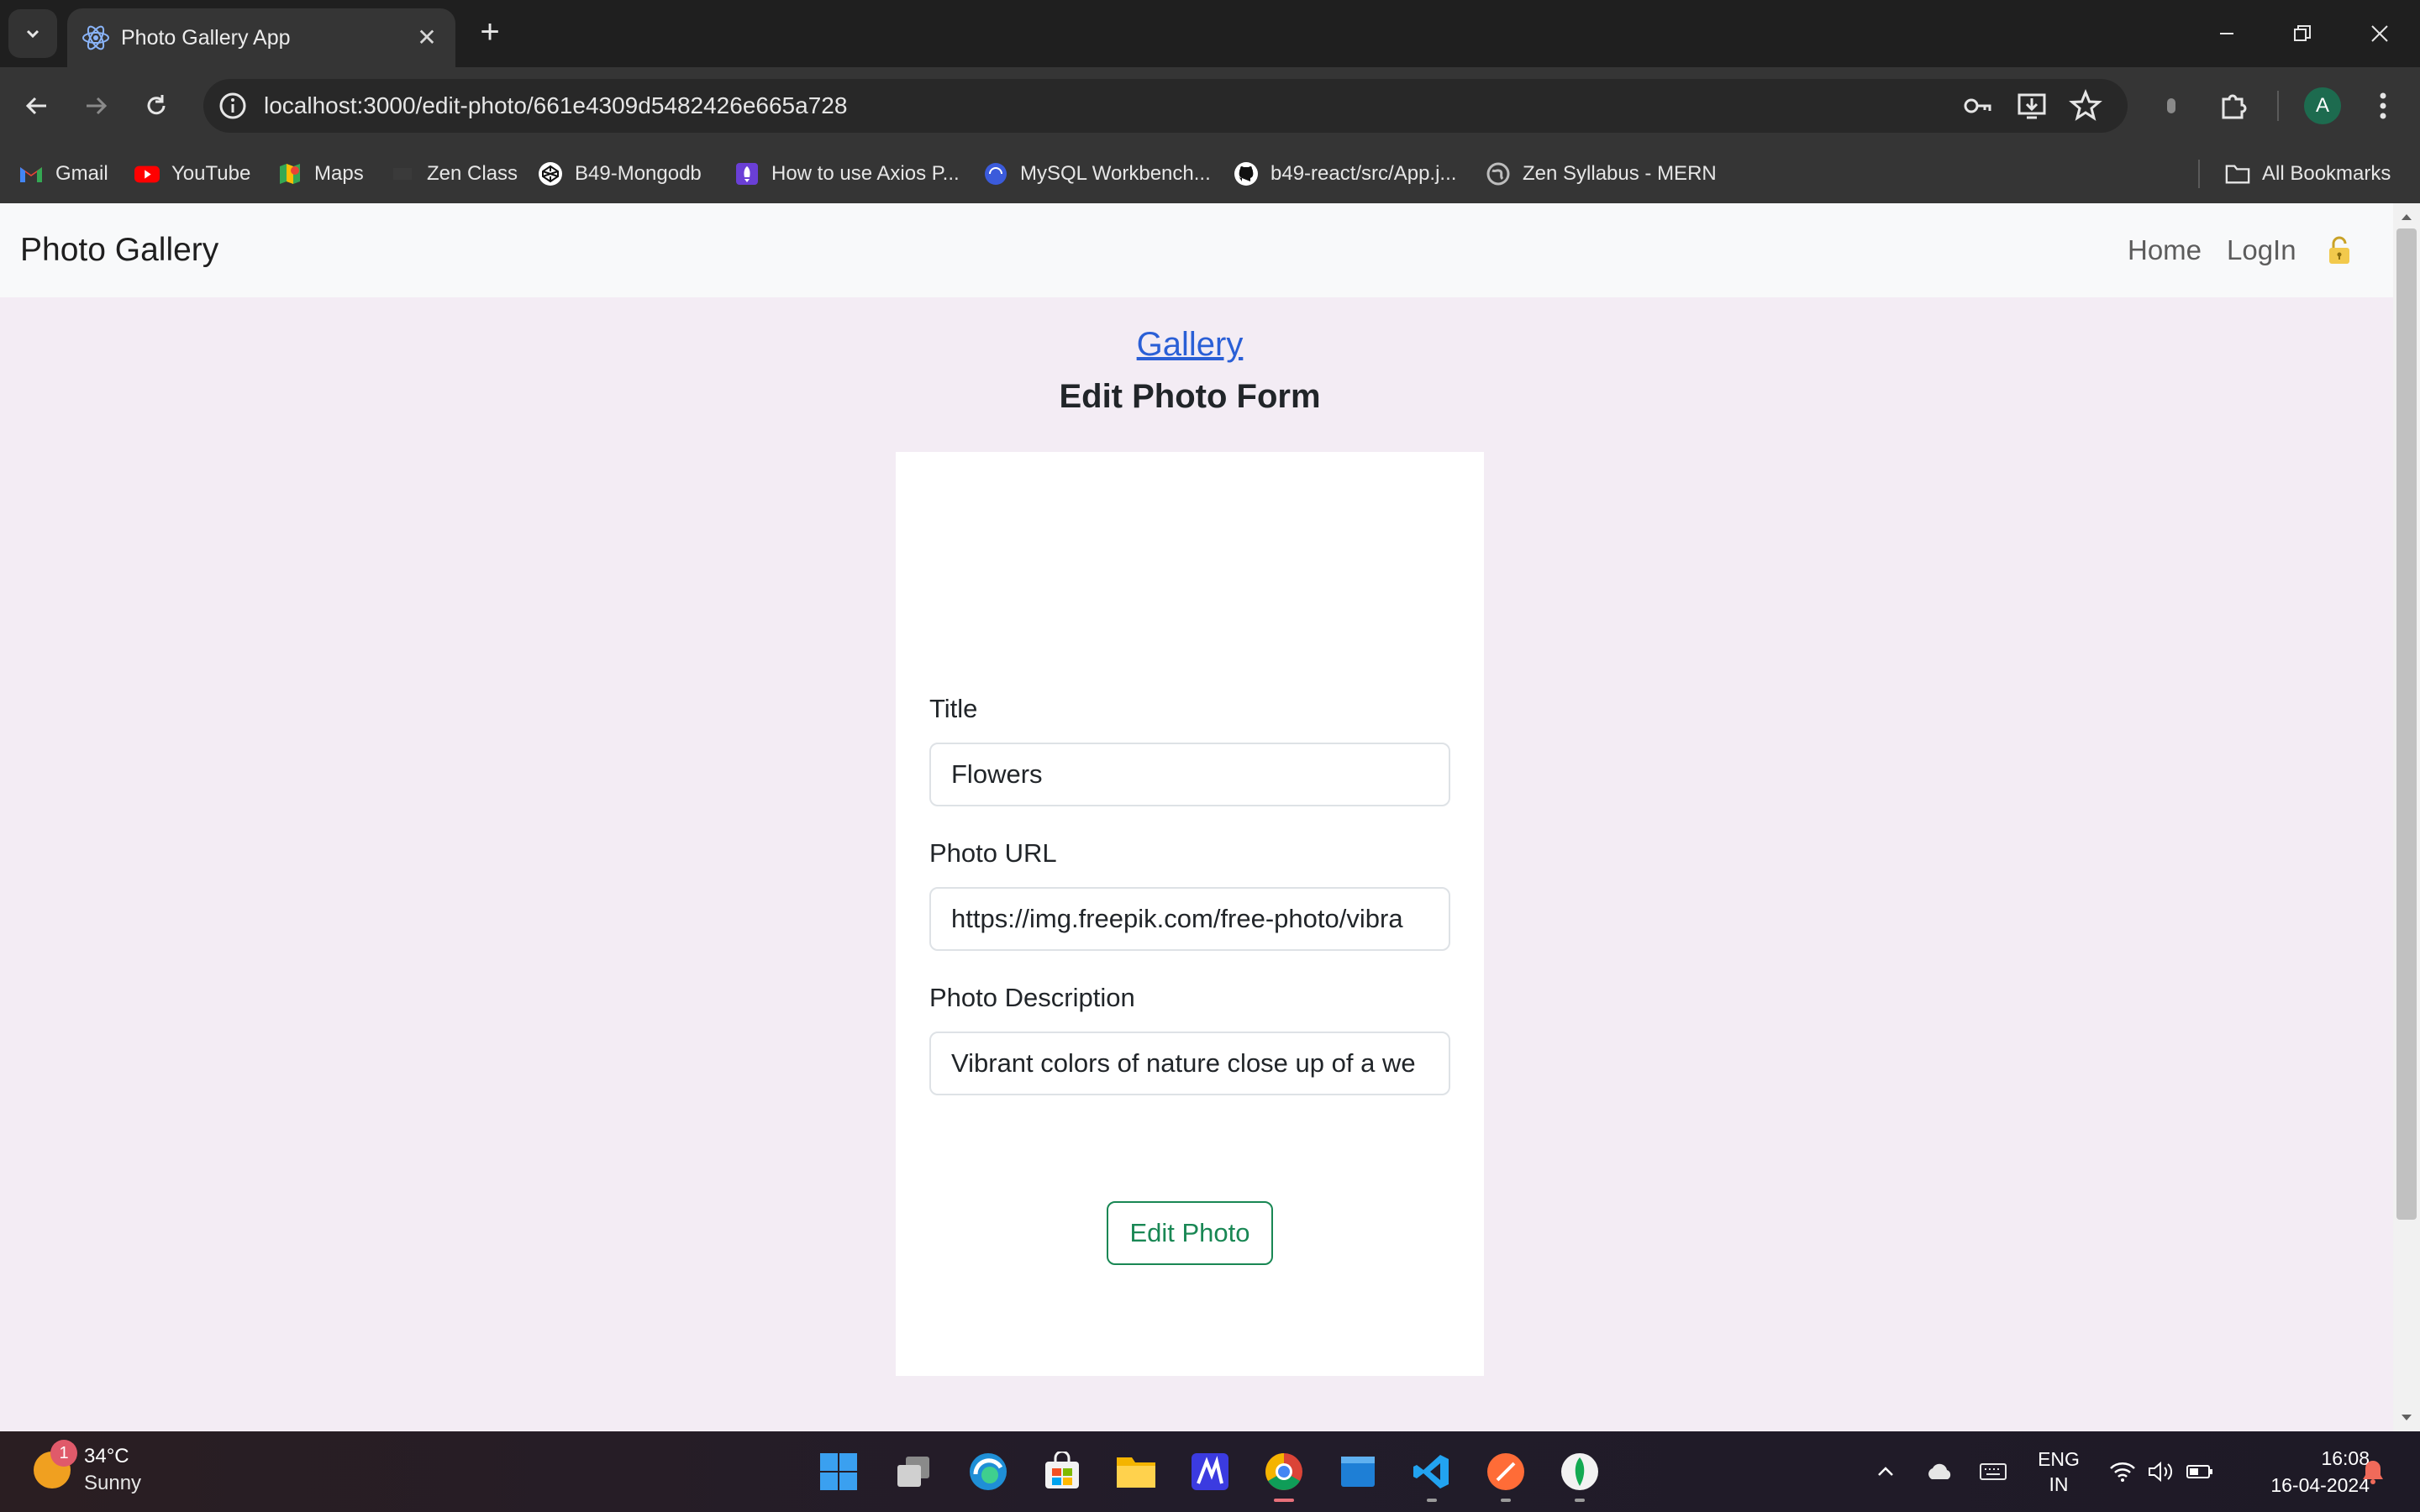 The image size is (2420, 1512). What do you see at coordinates (1032, 997) in the screenshot?
I see `photo-description-label: Photo Description` at bounding box center [1032, 997].